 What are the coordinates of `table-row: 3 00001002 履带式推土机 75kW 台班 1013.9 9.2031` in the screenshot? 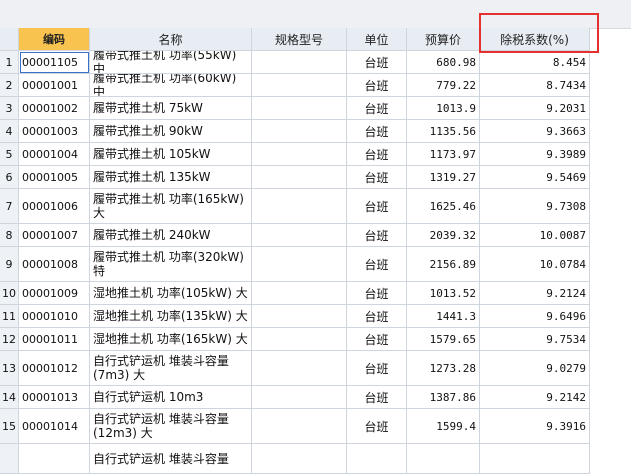 It's located at (295, 108).